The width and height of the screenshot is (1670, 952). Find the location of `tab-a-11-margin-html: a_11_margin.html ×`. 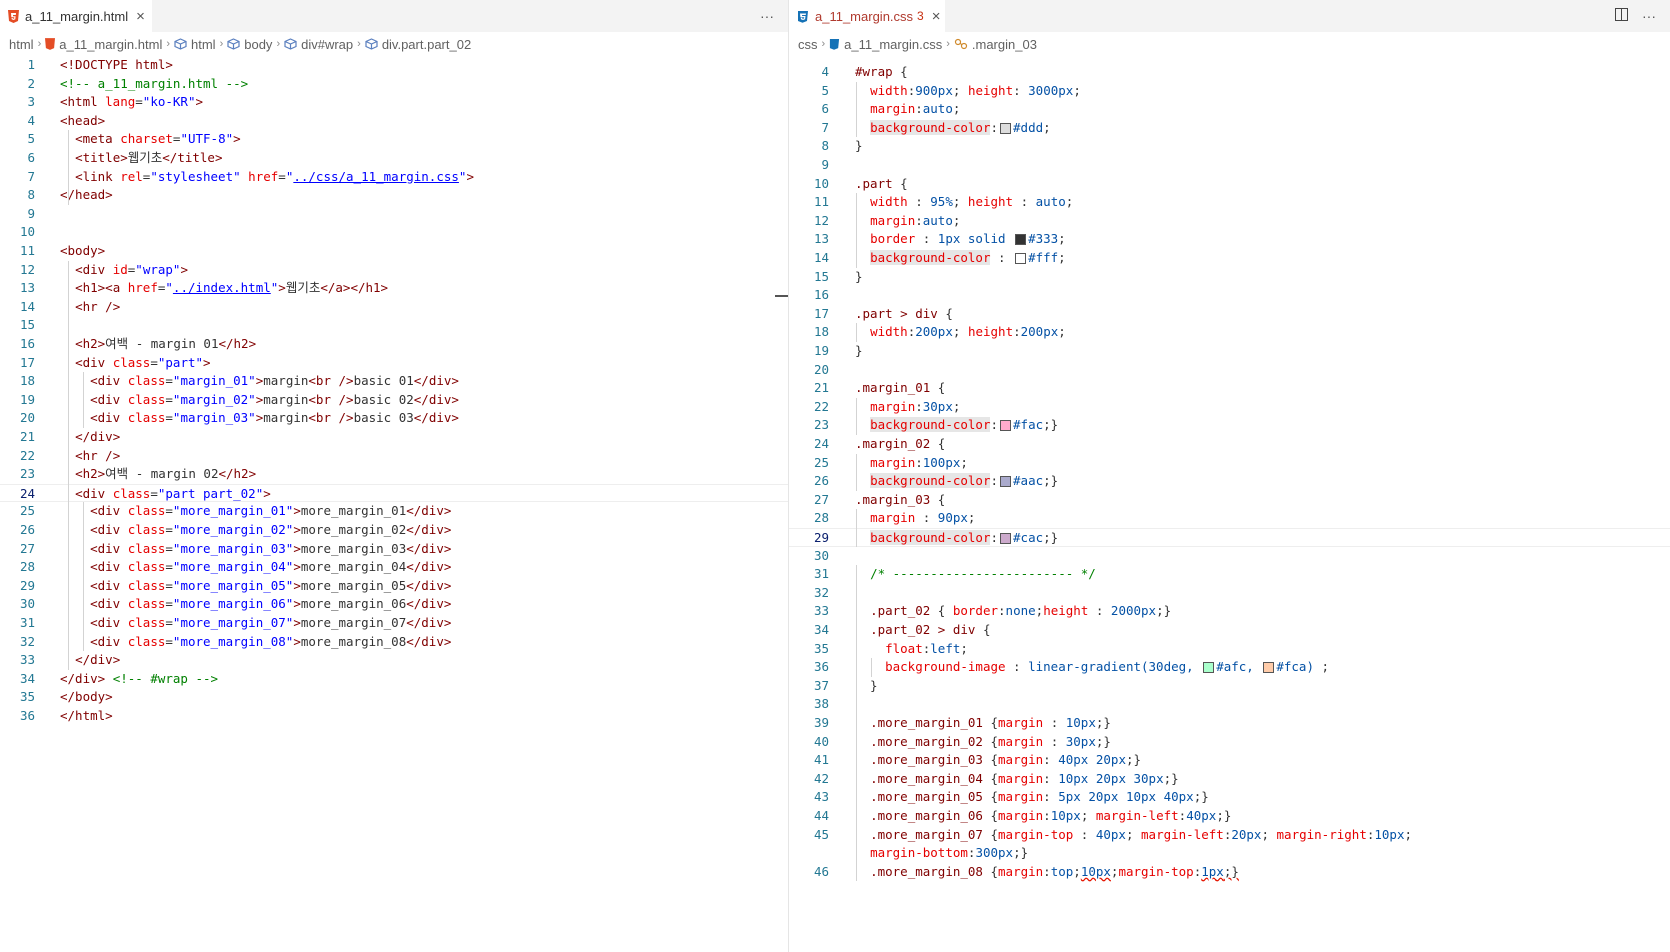

tab-a-11-margin-html: a_11_margin.html × is located at coordinates (76, 16).